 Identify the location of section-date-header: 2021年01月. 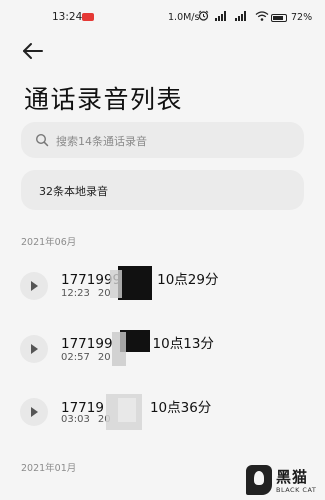
(49, 468).